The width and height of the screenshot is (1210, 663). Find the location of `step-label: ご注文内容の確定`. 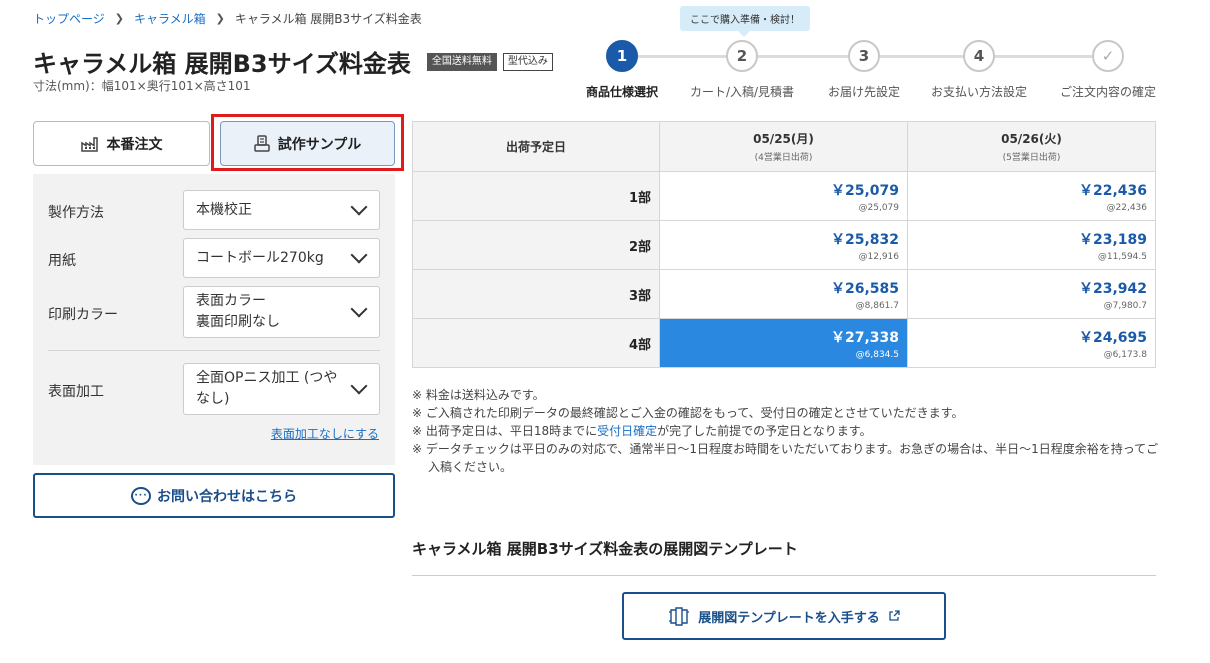

step-label: ご注文内容の確定 is located at coordinates (1107, 92).